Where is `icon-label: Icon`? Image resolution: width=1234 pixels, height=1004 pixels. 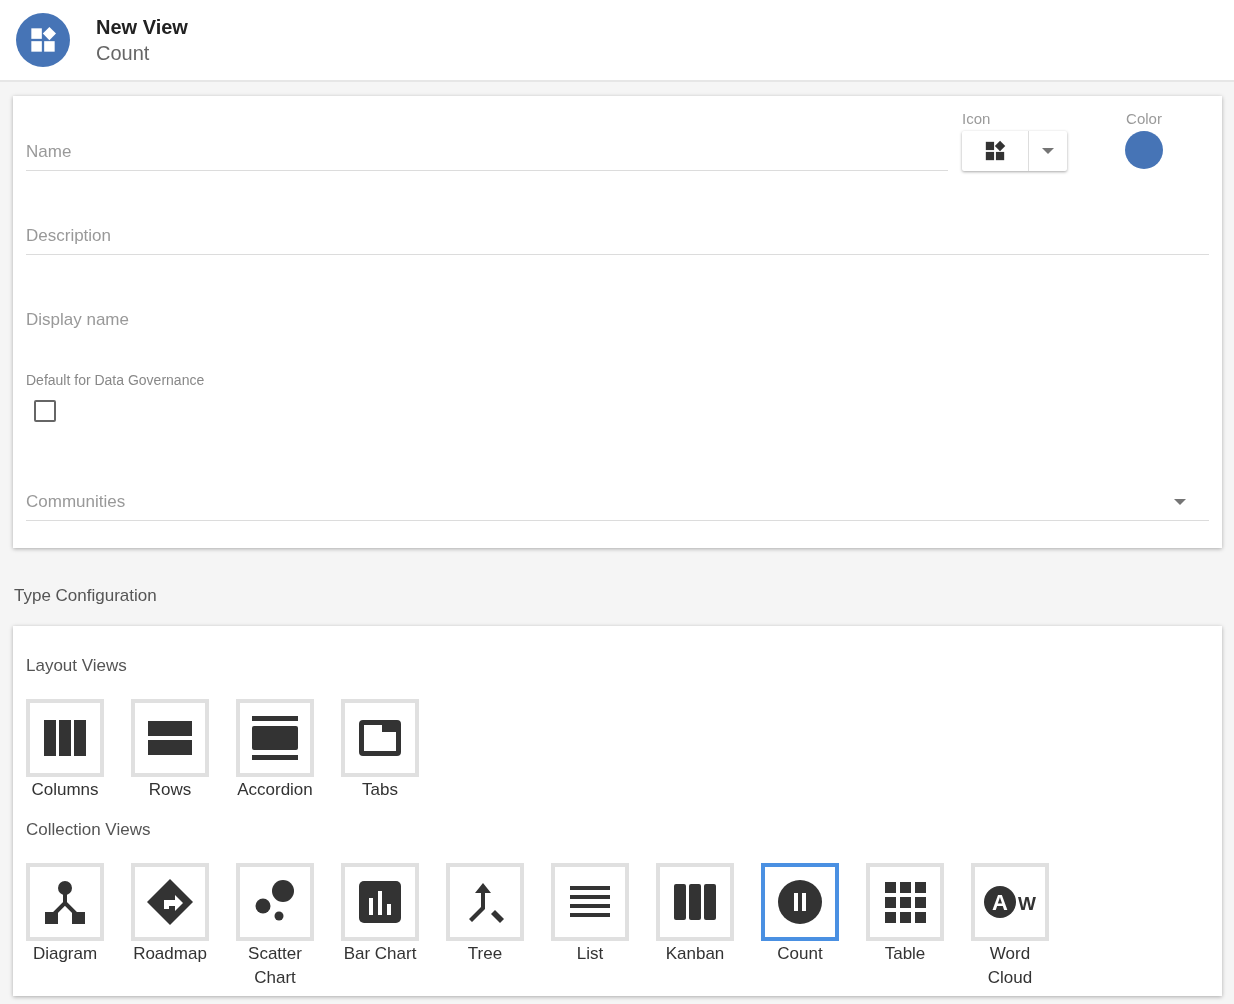
icon-label: Icon is located at coordinates (977, 118).